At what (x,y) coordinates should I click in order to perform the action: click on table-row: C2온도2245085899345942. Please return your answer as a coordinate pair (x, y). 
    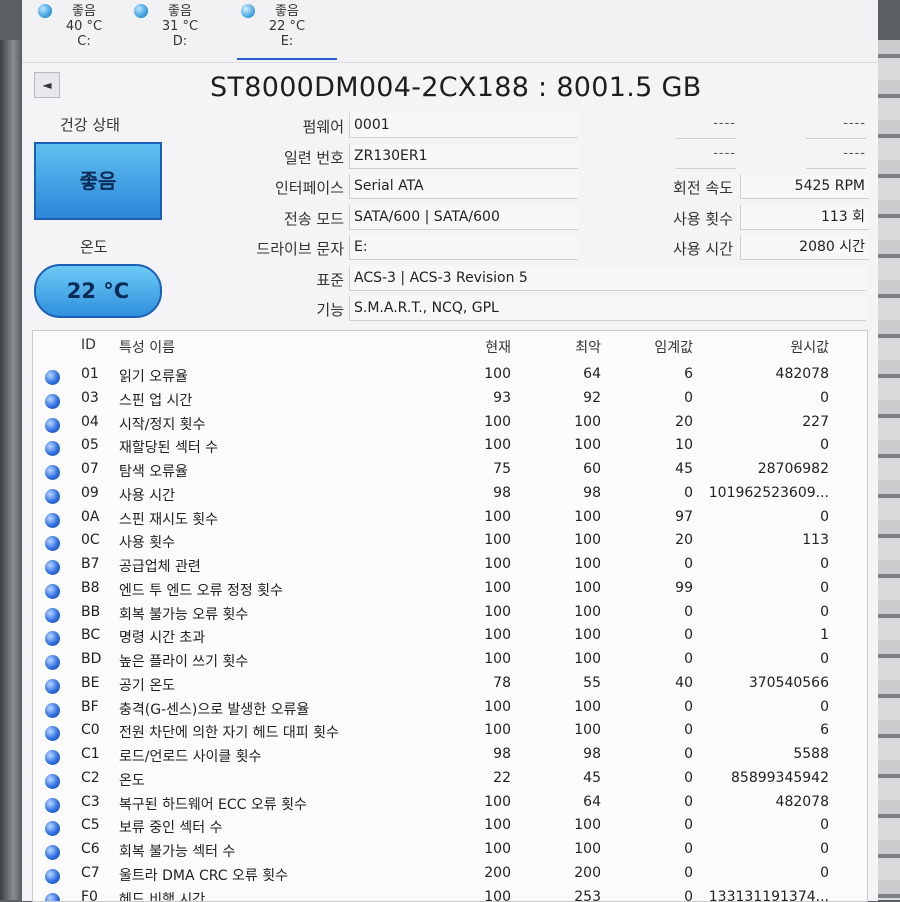
    Looking at the image, I should click on (450, 782).